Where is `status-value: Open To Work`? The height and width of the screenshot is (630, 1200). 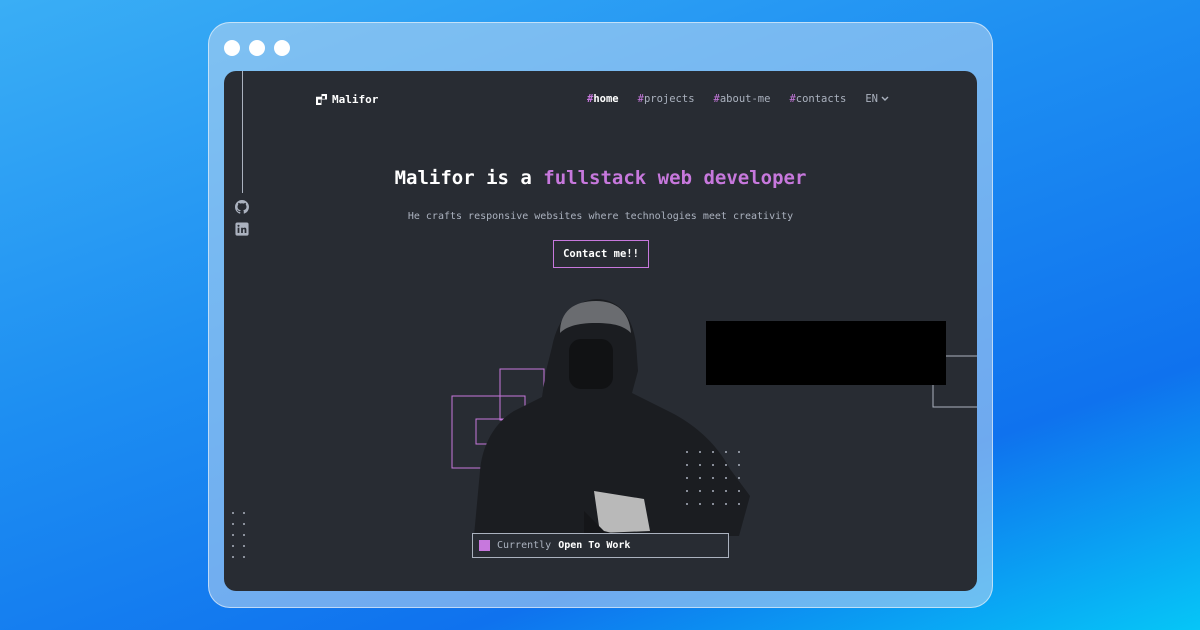 status-value: Open To Work is located at coordinates (594, 545).